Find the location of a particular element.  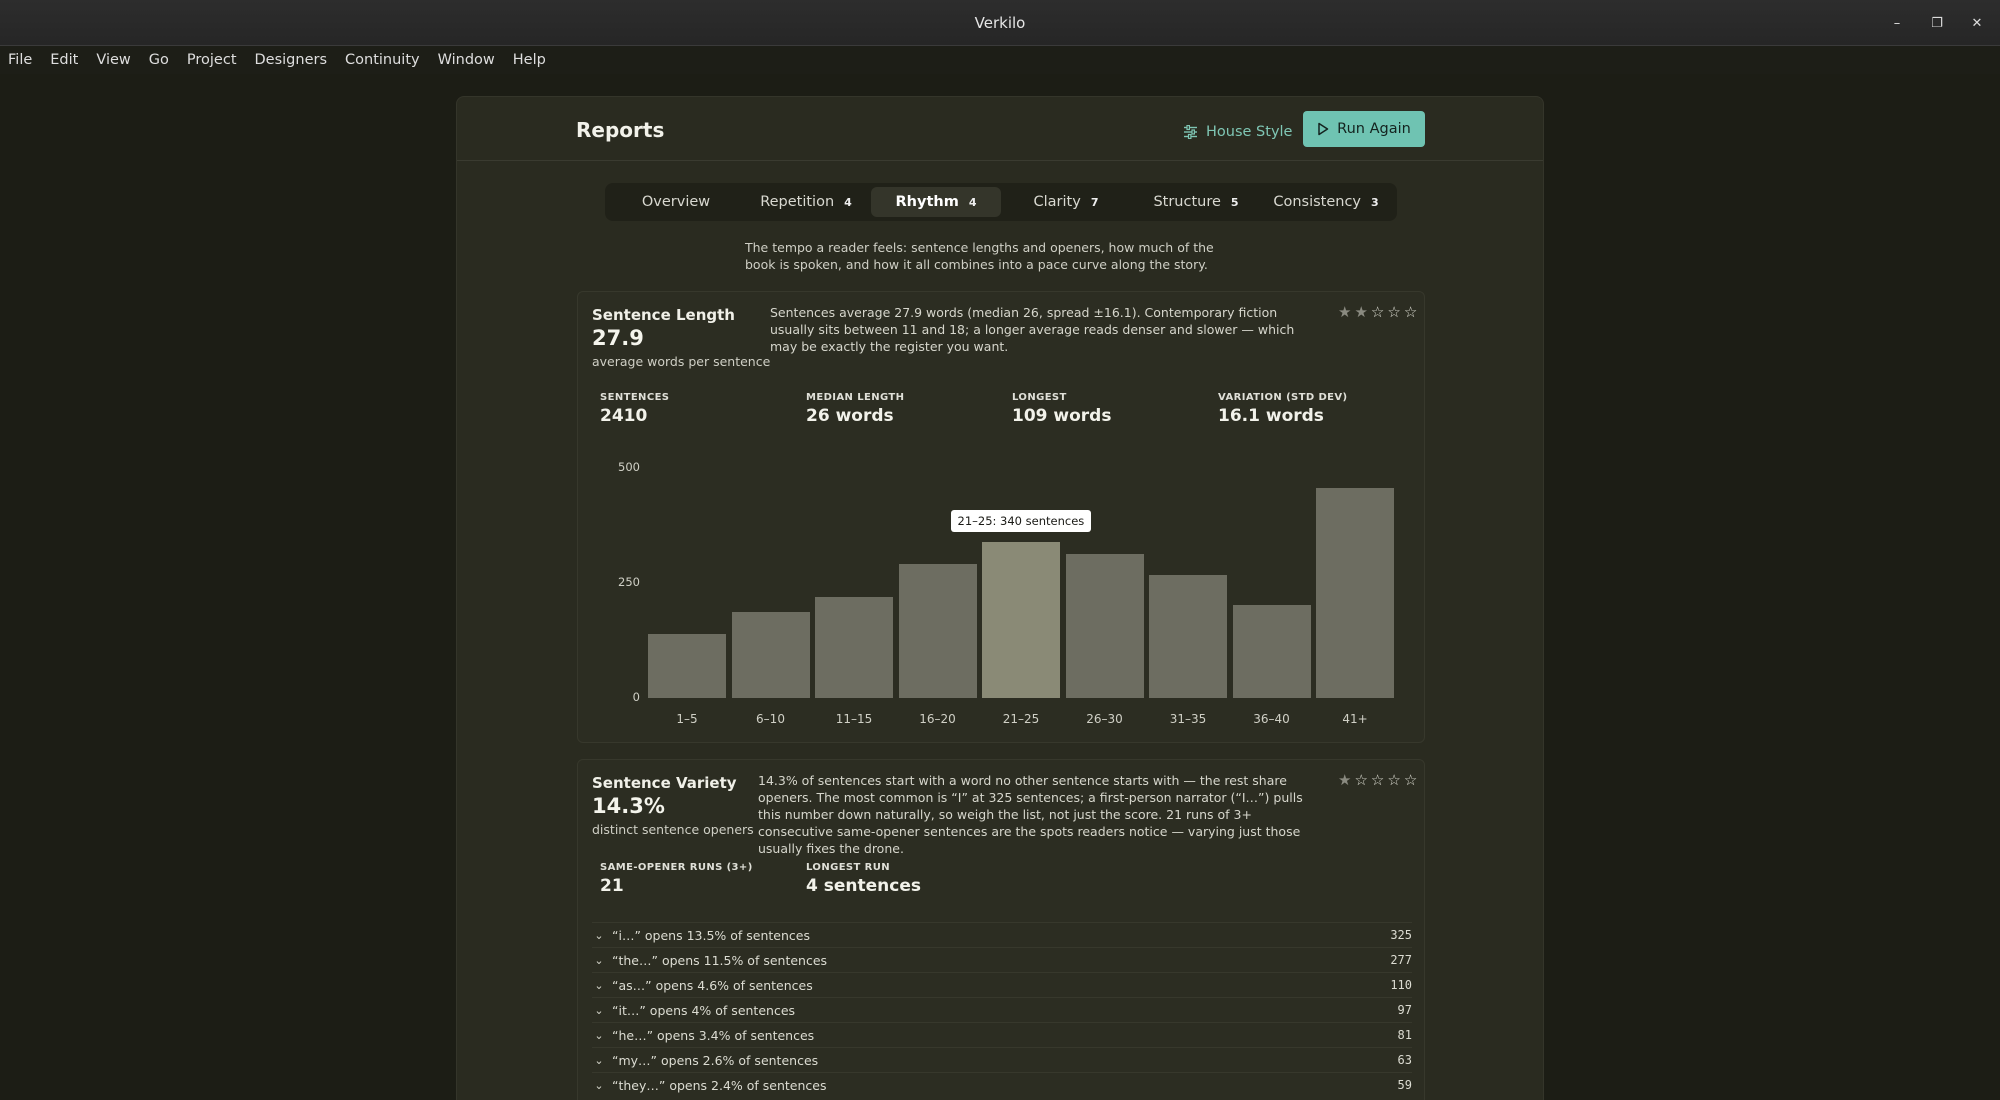

tab-clarity: Clarity 7 is located at coordinates (1066, 202).